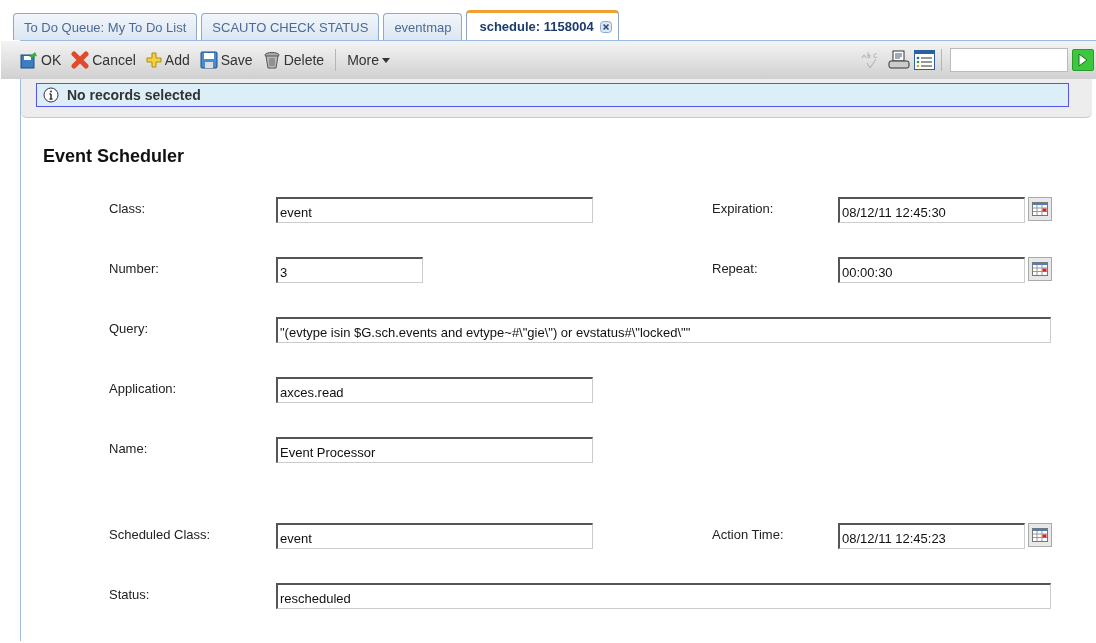 This screenshot has height=643, width=1096. What do you see at coordinates (167, 60) in the screenshot?
I see `add-button: Add` at bounding box center [167, 60].